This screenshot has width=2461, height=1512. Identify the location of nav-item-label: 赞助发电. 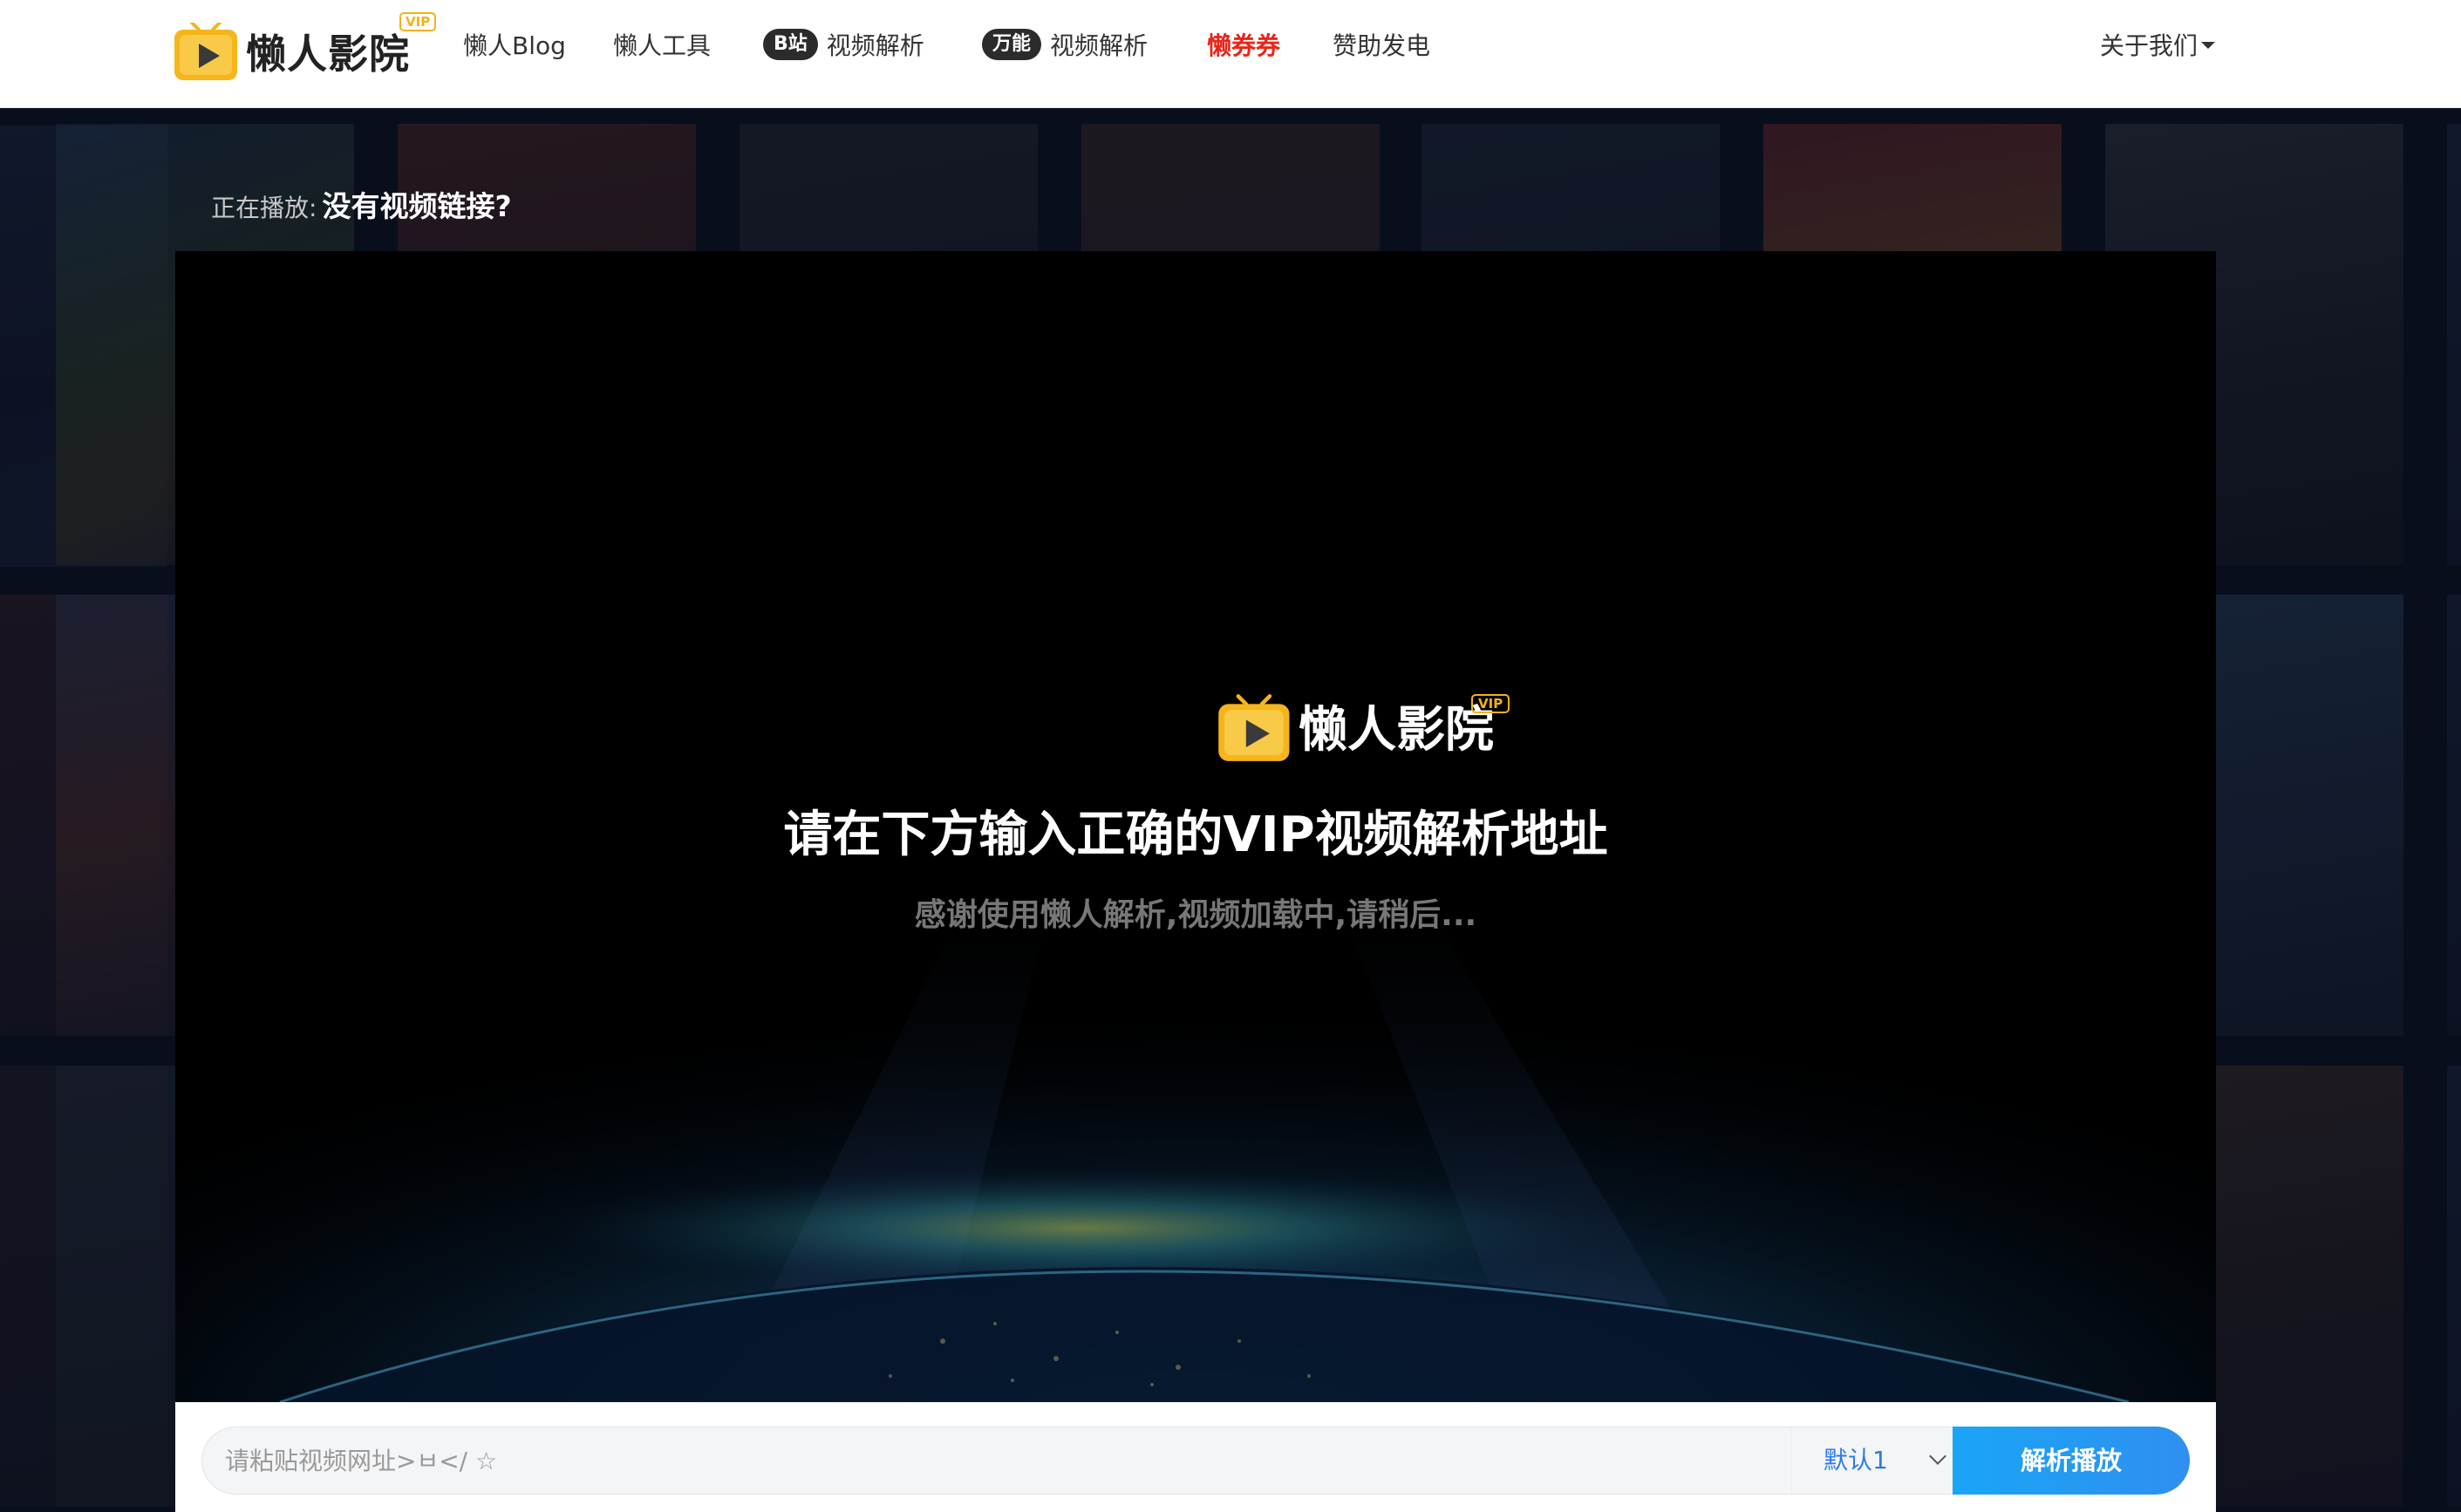
(1382, 45).